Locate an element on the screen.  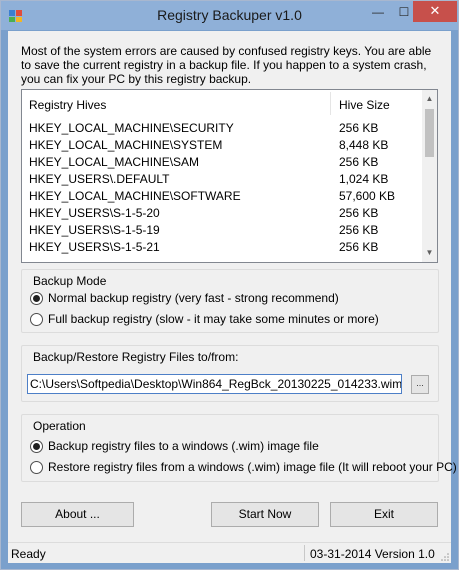
exit-button: Exit is located at coordinates (384, 514).